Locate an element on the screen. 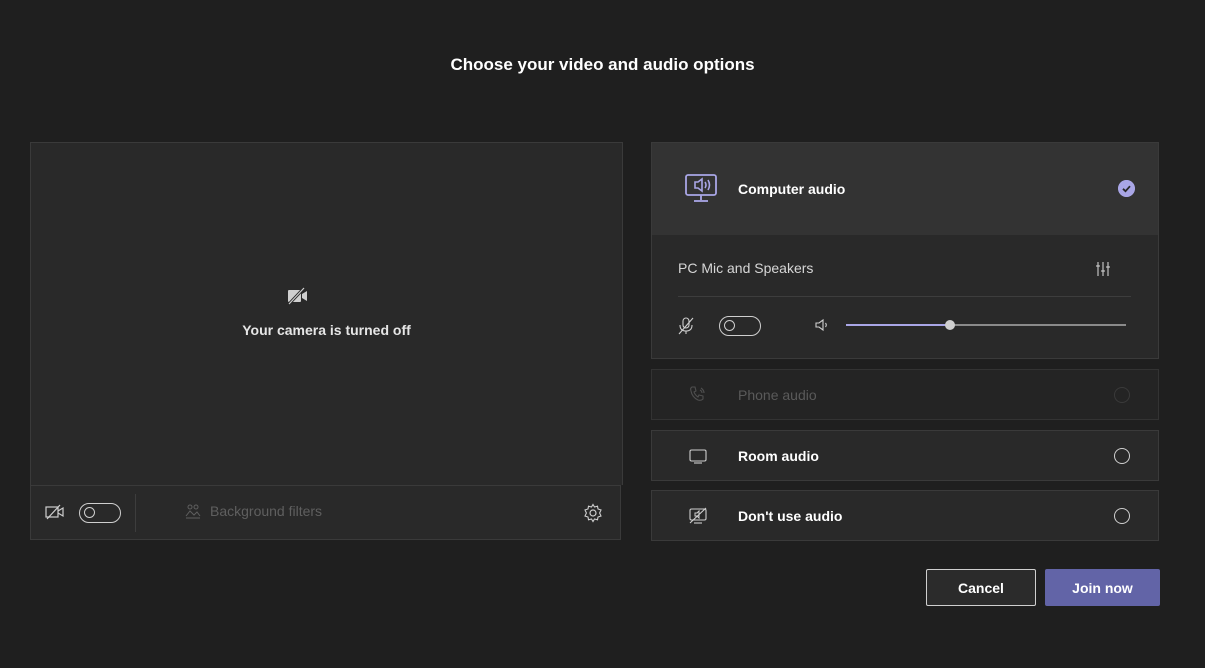  check-circle-icon is located at coordinates (1126, 188).